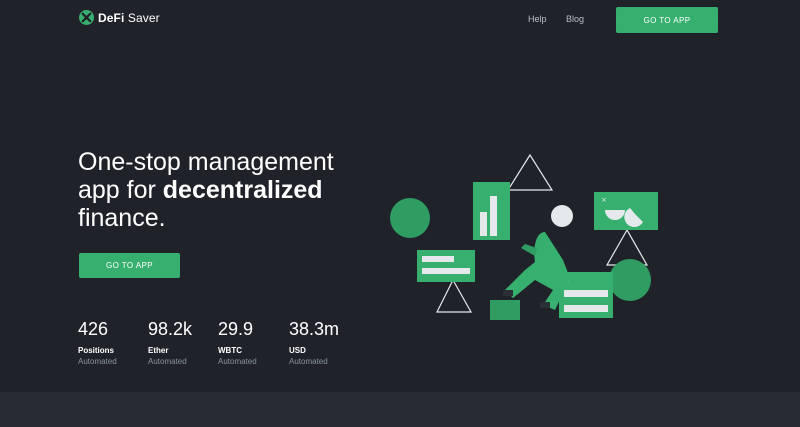 This screenshot has width=800, height=427. What do you see at coordinates (253, 342) in the screenshot?
I see `stat-wbtc: 29.9 WBTC Automated` at bounding box center [253, 342].